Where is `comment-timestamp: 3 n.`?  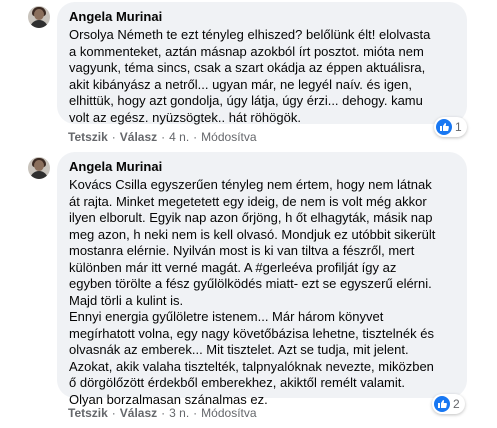
comment-timestamp: 3 n. is located at coordinates (179, 413).